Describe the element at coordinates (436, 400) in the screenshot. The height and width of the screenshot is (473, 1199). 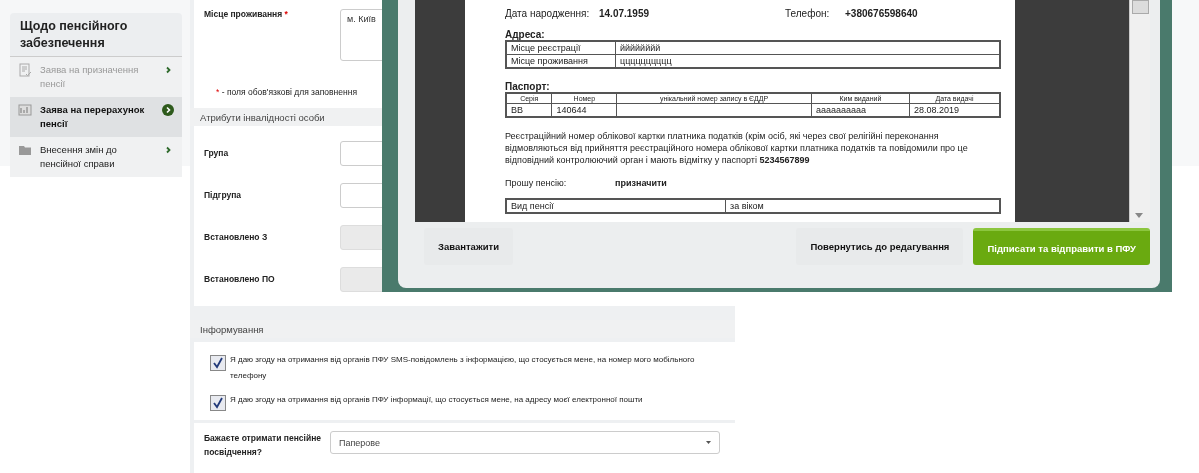
I see `consent-text: Я даю згоду на отримання від органів ПФУ інформації, що стосується мене, на адресу моєї електронної пошти` at that location.